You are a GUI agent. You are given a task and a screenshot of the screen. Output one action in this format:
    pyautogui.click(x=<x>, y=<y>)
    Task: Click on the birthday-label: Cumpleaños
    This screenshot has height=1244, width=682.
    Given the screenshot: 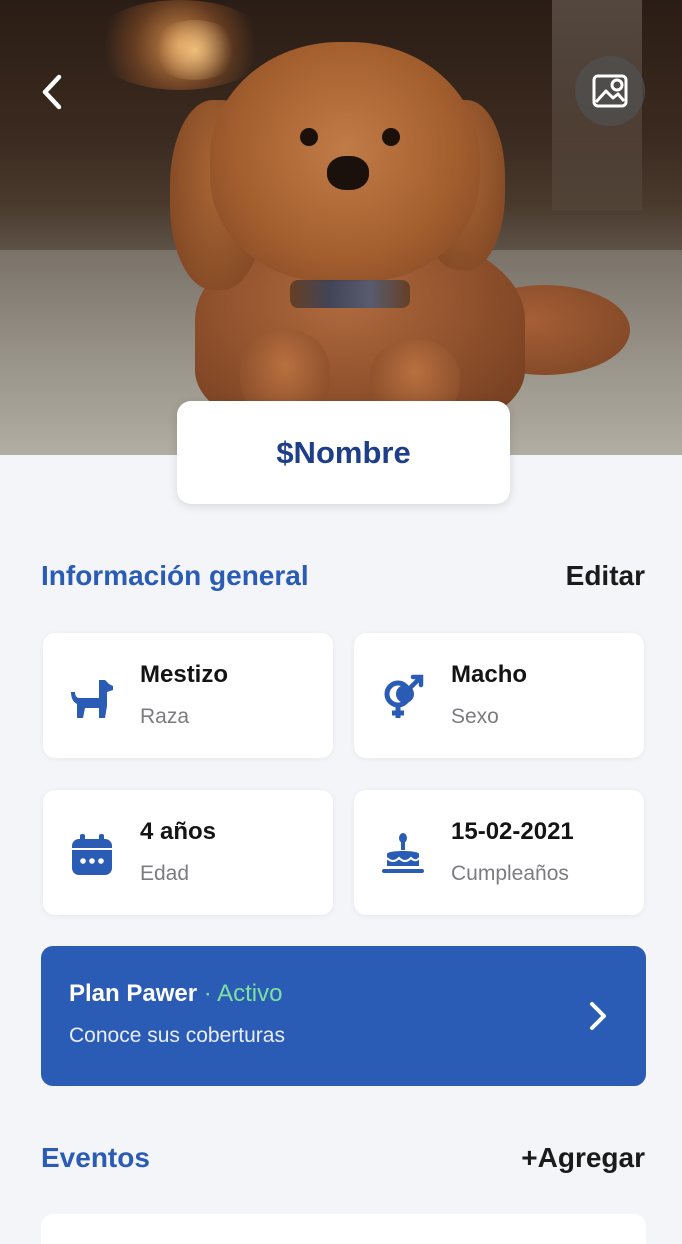 What is the action you would take?
    pyautogui.click(x=510, y=873)
    